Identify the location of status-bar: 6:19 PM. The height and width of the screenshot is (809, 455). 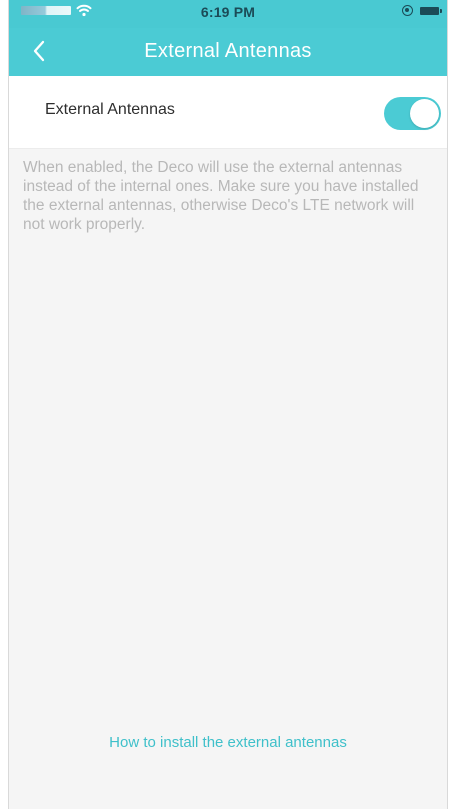
(228, 14).